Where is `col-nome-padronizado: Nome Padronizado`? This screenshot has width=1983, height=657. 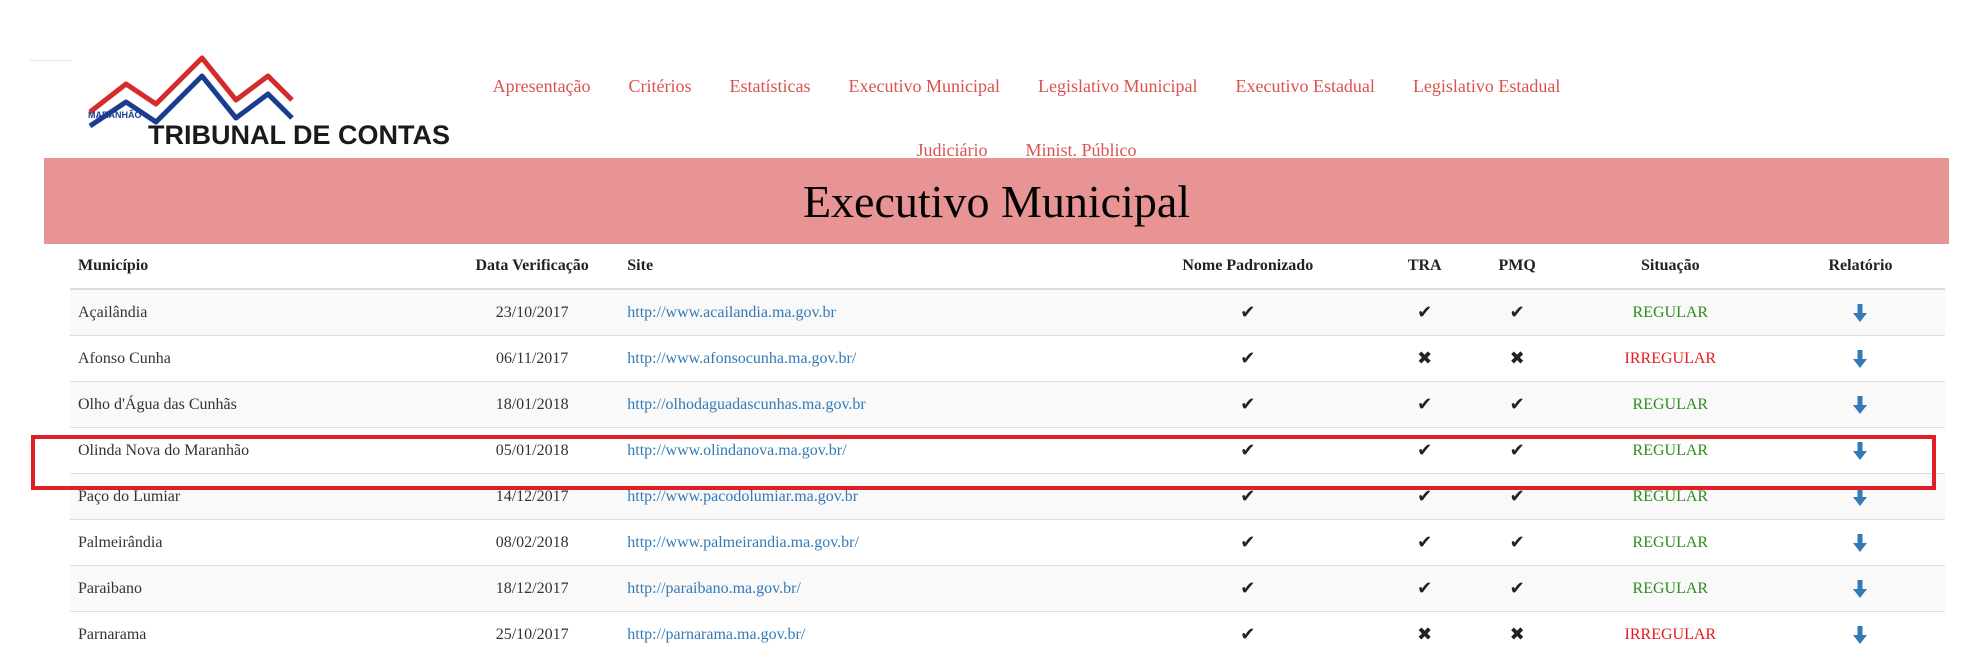
col-nome-padronizado: Nome Padronizado is located at coordinates (1248, 266).